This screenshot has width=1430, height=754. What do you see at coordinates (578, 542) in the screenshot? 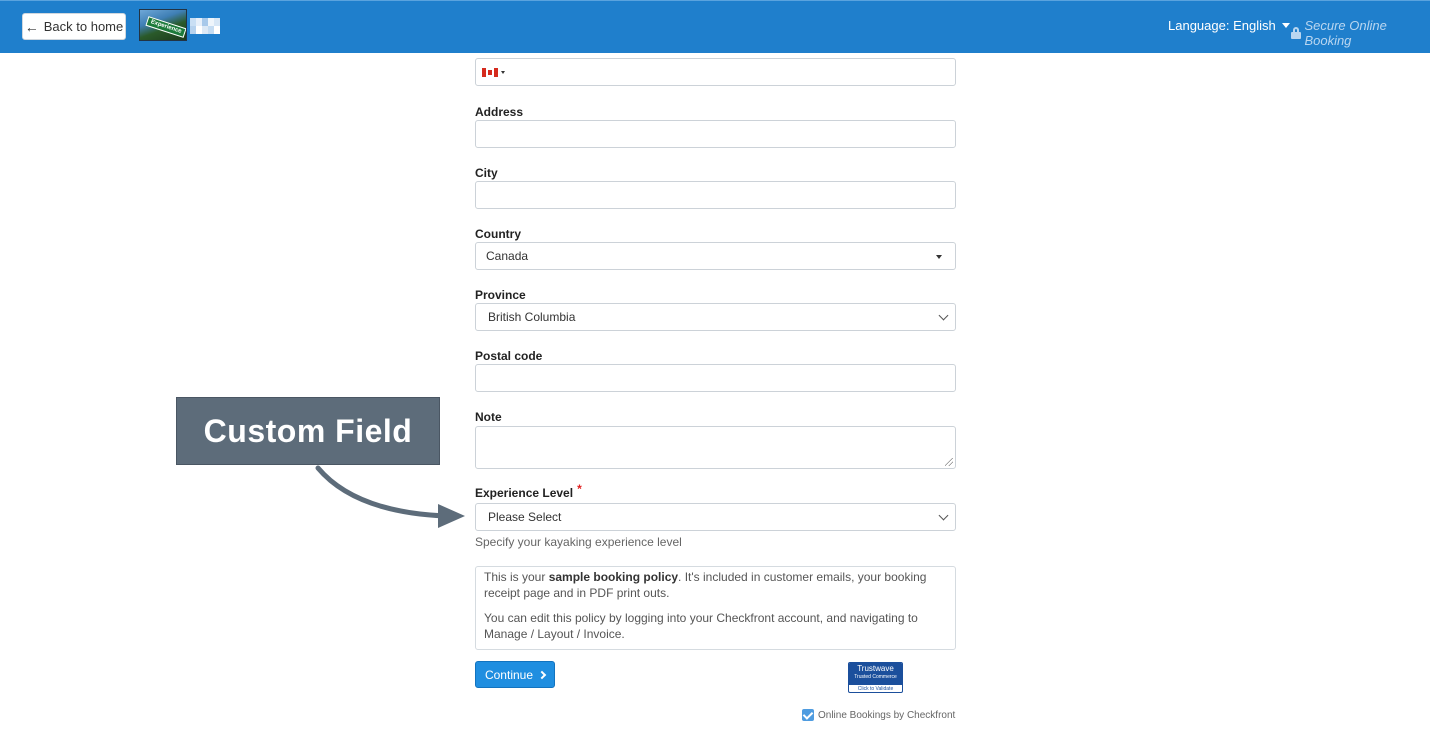
I see `experience-level-help: Specify your kayaking experience level` at bounding box center [578, 542].